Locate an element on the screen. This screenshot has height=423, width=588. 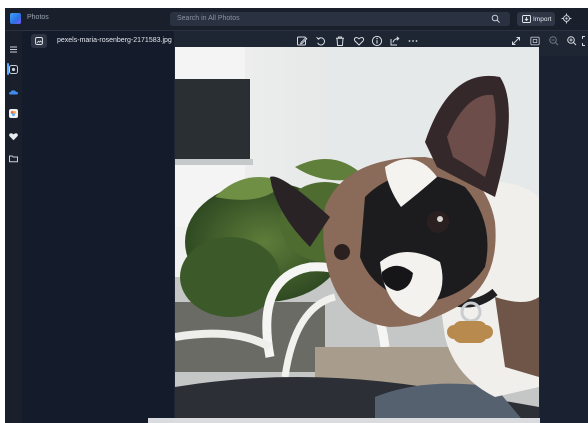
zoom-out-button is located at coordinates (554, 41).